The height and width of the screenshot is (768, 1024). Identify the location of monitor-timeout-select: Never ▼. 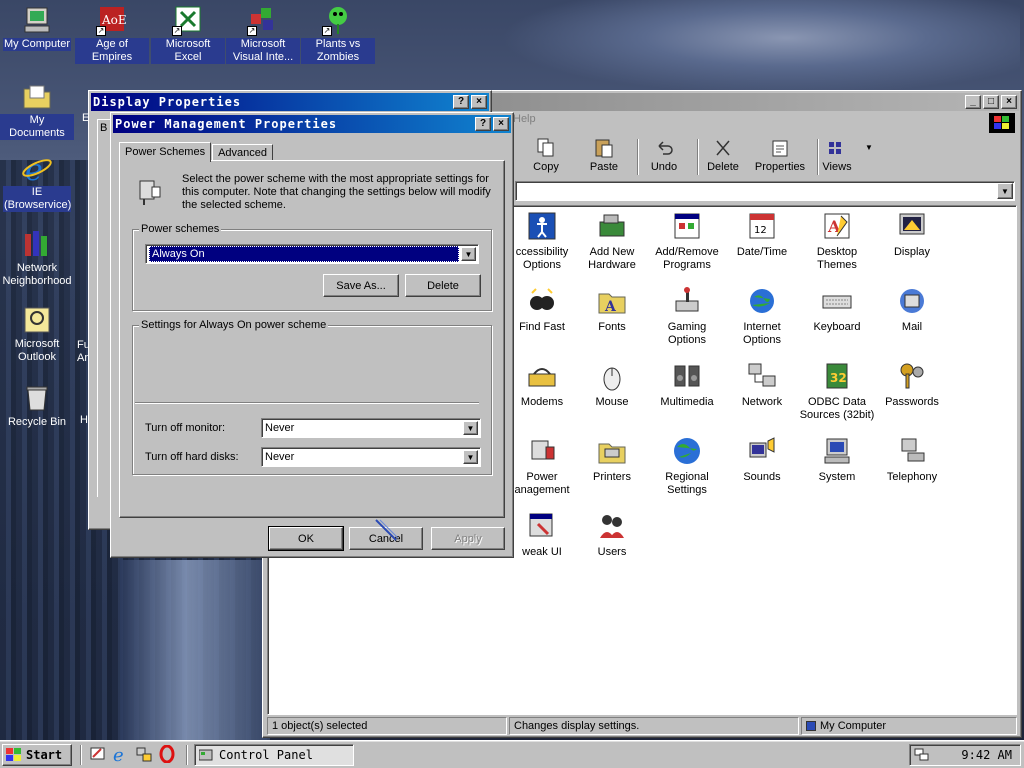
(371, 428).